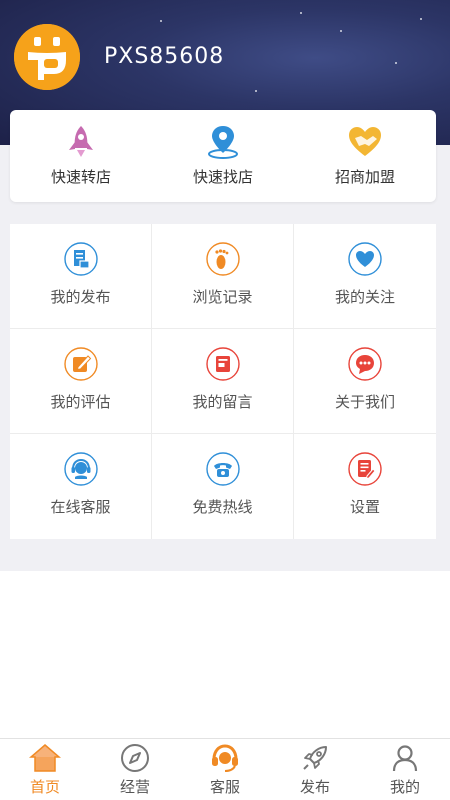  What do you see at coordinates (364, 177) in the screenshot?
I see `franchise-label: 招商加盟` at bounding box center [364, 177].